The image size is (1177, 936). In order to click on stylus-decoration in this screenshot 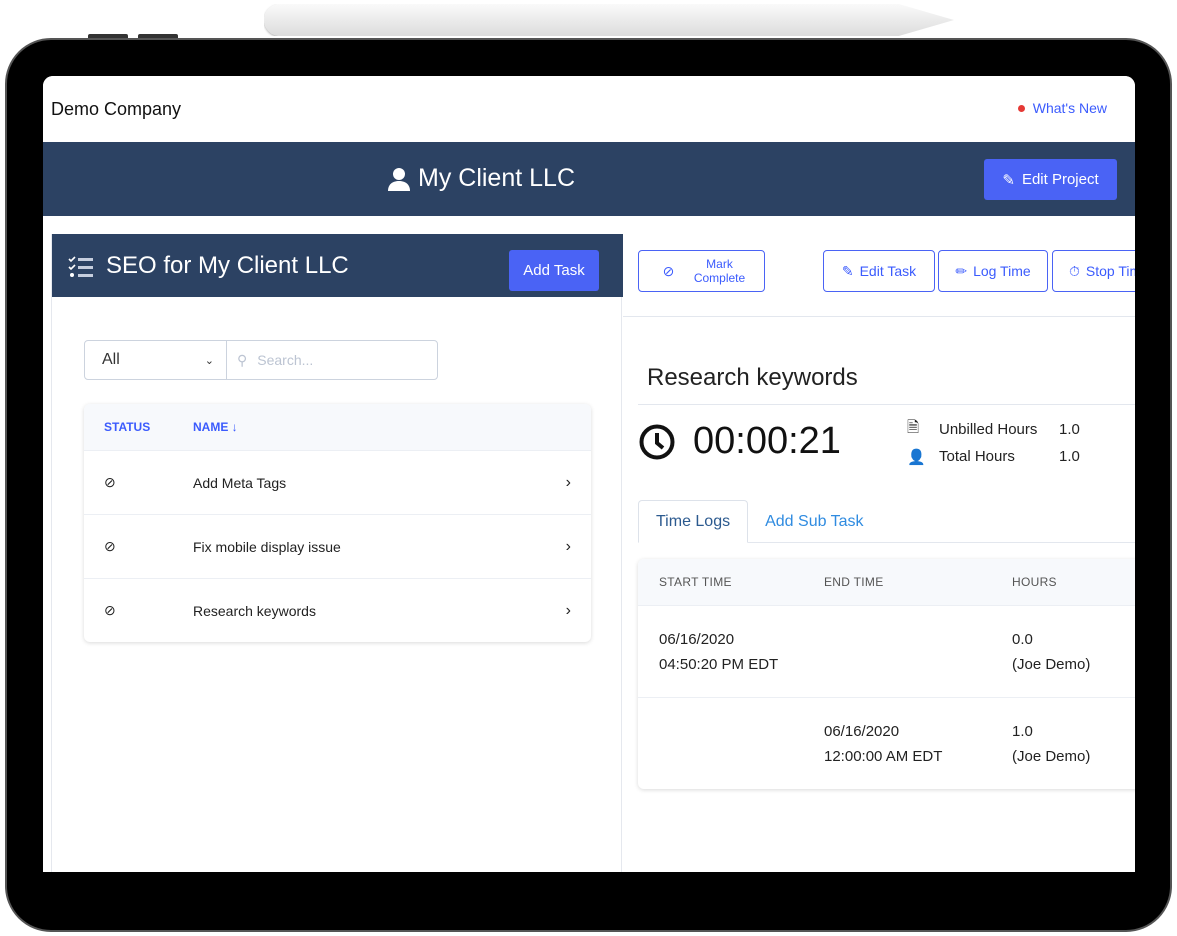, I will do `click(609, 20)`.